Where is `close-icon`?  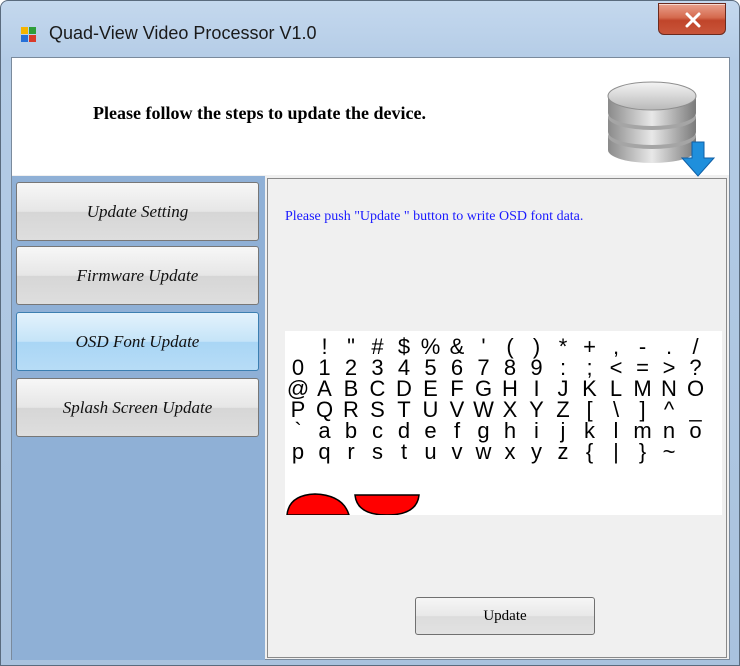 close-icon is located at coordinates (693, 20).